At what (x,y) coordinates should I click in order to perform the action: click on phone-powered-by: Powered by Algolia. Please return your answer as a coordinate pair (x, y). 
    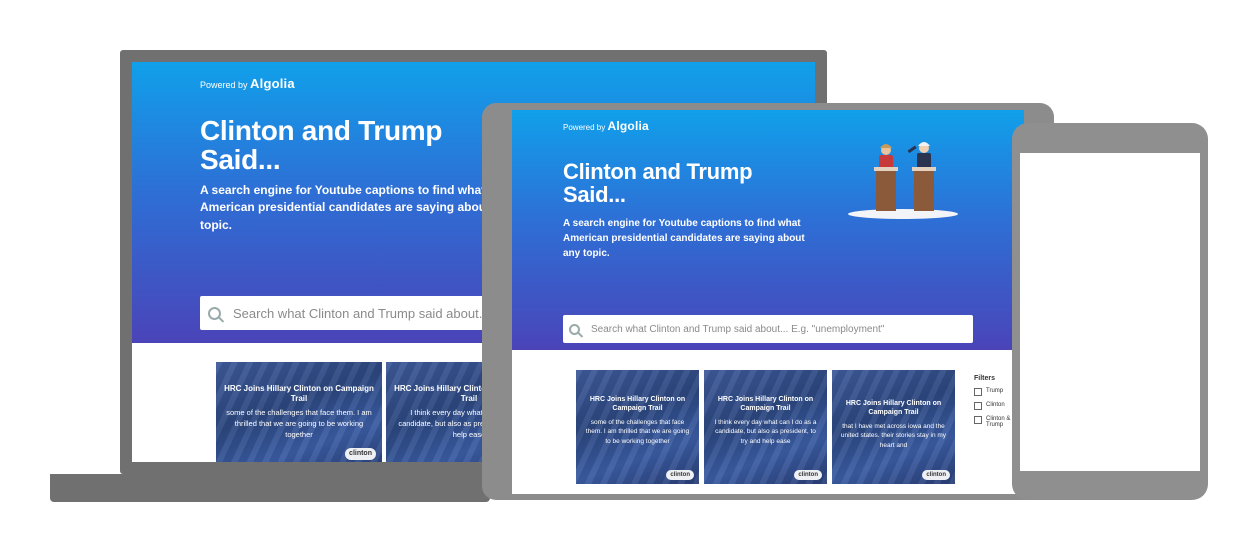
    Looking at the image, I should click on (1060, 223).